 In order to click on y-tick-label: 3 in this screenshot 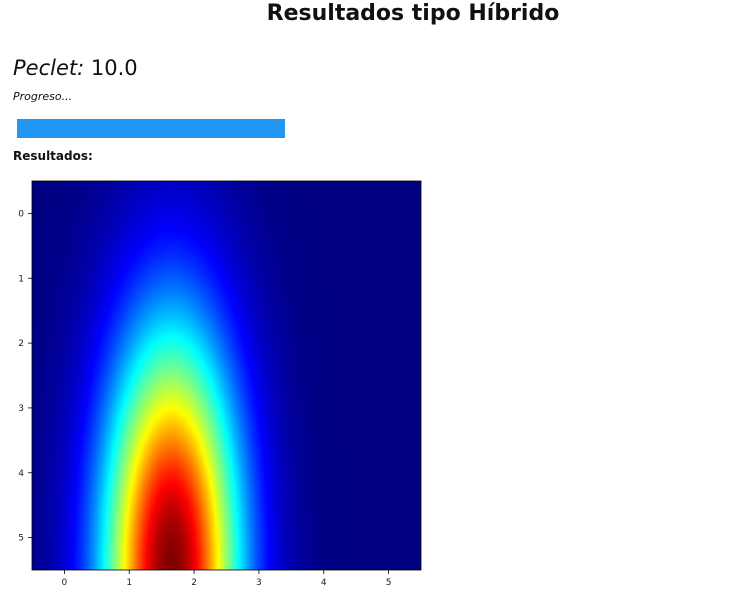, I will do `click(21, 409)`.